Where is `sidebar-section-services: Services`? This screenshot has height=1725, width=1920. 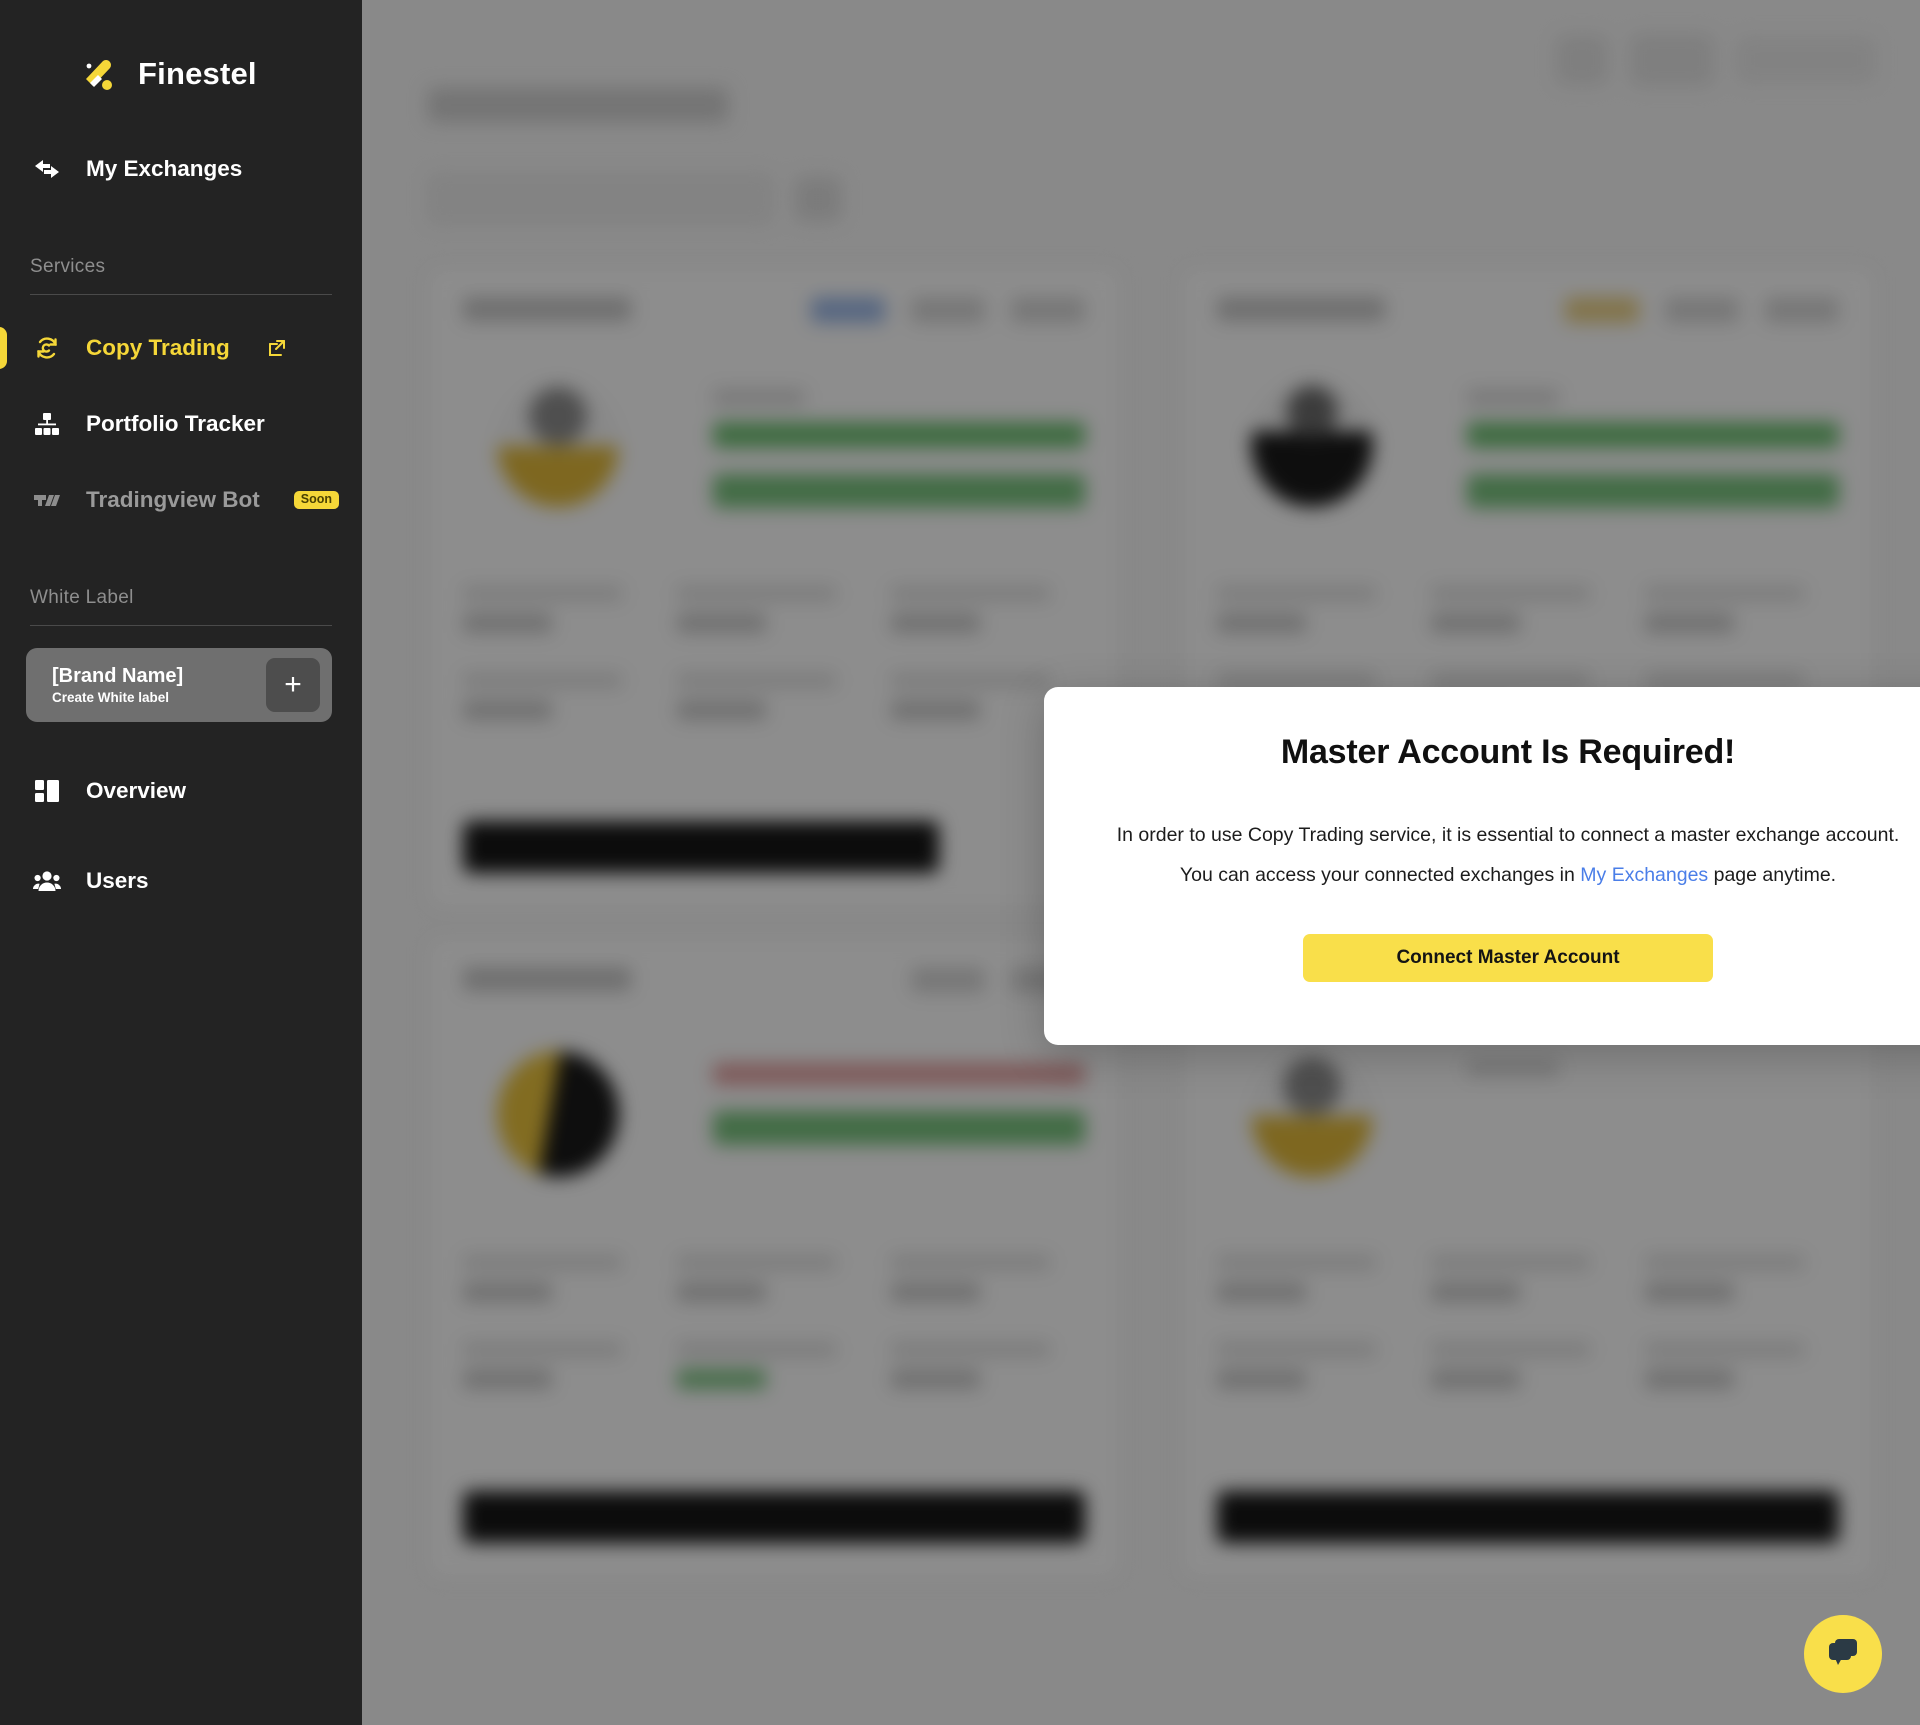 sidebar-section-services: Services is located at coordinates (181, 275).